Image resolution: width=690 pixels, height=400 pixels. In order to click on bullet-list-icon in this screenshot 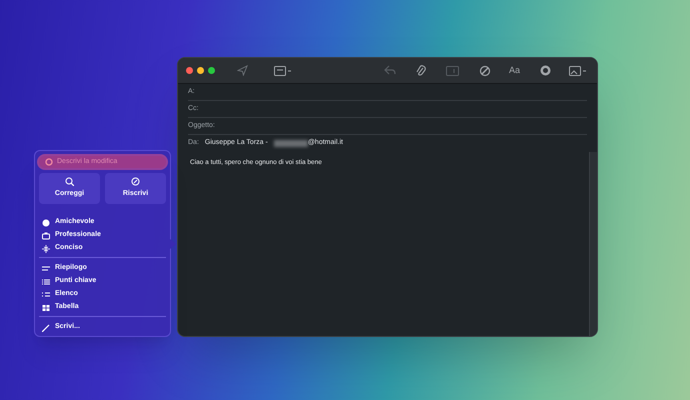, I will do `click(46, 282)`.